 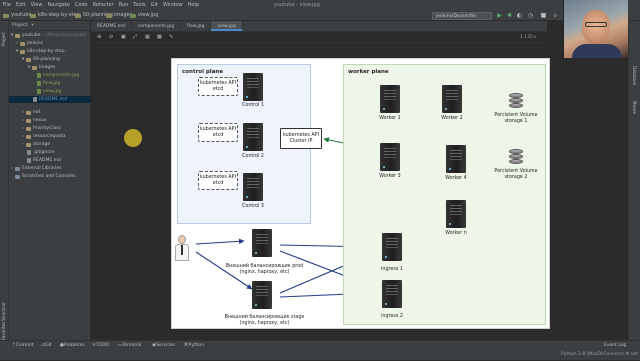 What do you see at coordinates (462, 16) in the screenshot?
I see `run-configuration-select: jenkins/Dockerfile` at bounding box center [462, 16].